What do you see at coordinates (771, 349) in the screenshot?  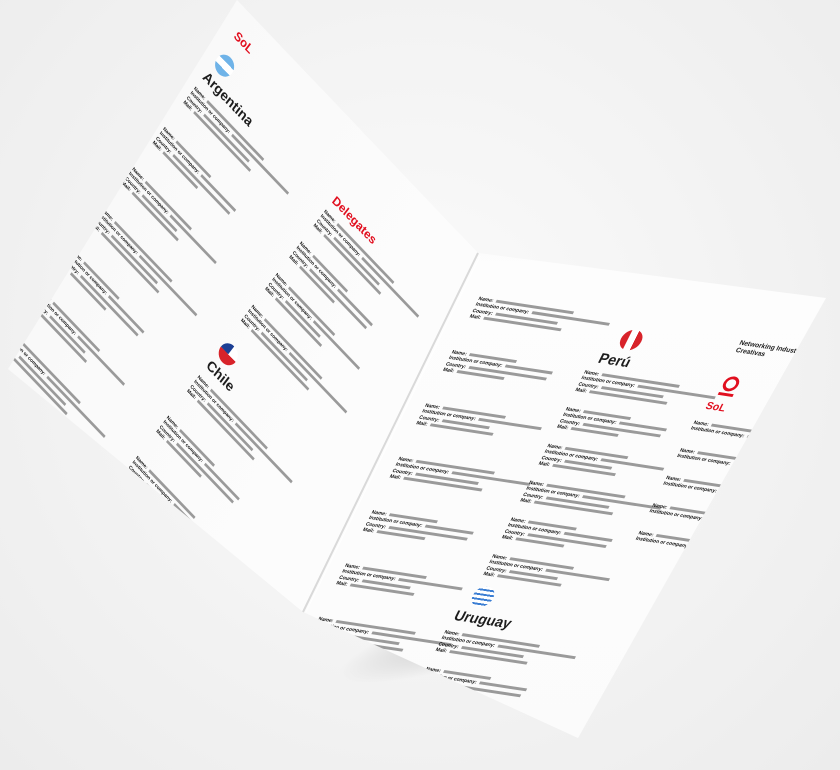 I see `networking-title: Networking Industrias Creativas` at bounding box center [771, 349].